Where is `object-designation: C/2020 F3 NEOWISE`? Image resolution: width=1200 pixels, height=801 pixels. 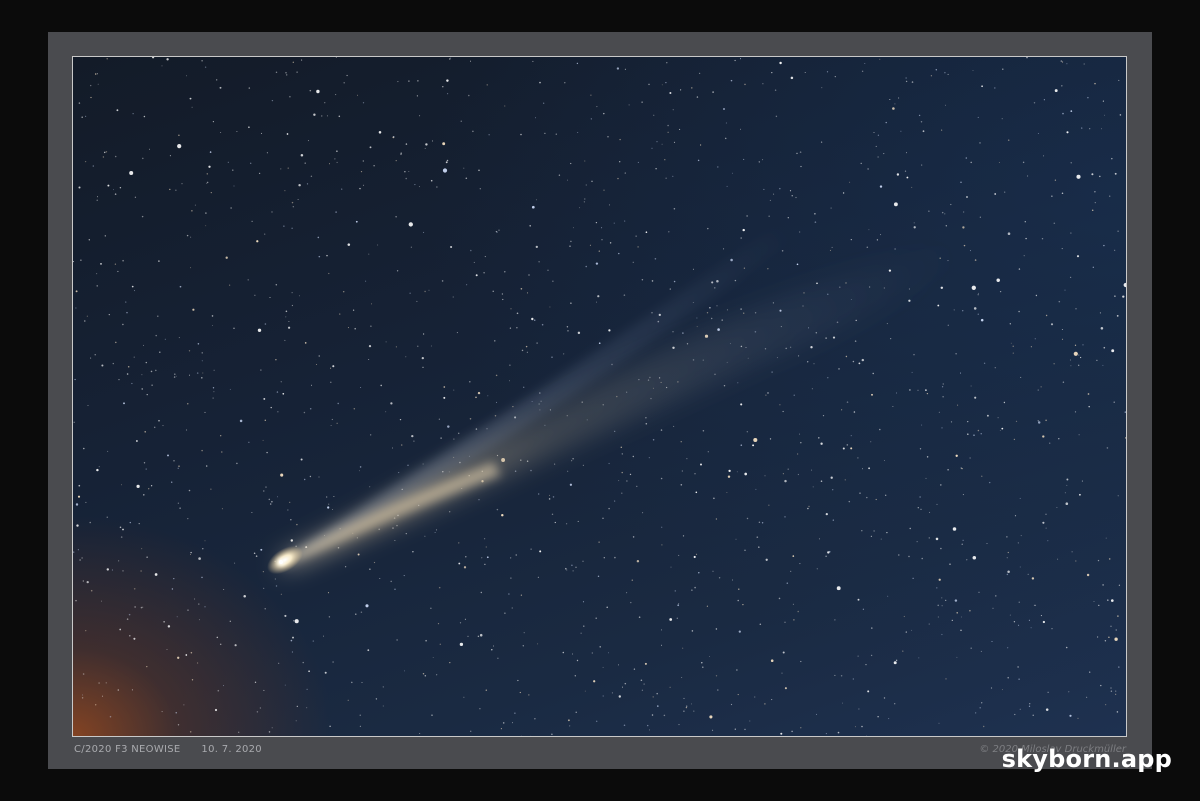 object-designation: C/2020 F3 NEOWISE is located at coordinates (127, 749).